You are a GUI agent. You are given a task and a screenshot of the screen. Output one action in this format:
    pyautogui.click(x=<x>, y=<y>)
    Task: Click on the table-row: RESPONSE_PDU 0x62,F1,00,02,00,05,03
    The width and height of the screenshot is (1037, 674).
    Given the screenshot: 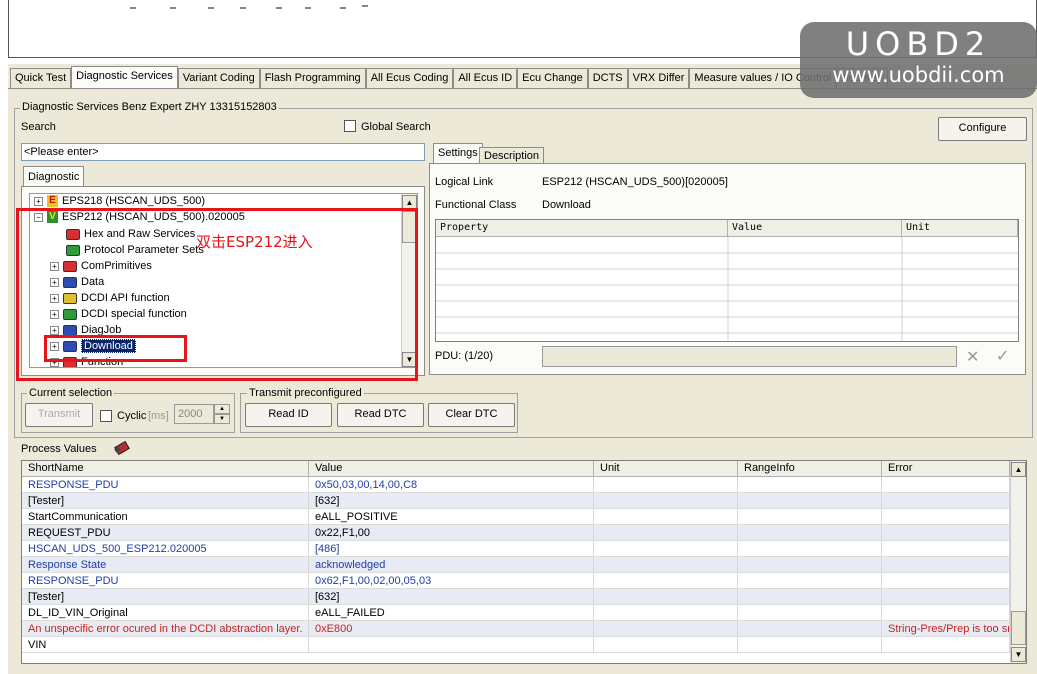 What is the action you would take?
    pyautogui.click(x=516, y=581)
    